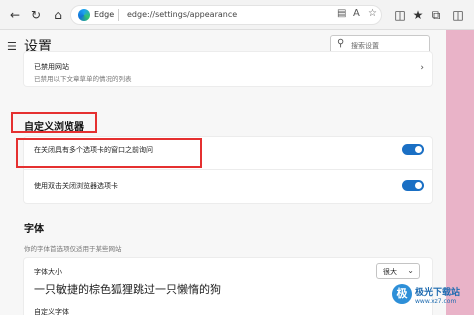  I want to click on address-separator, so click(118, 15).